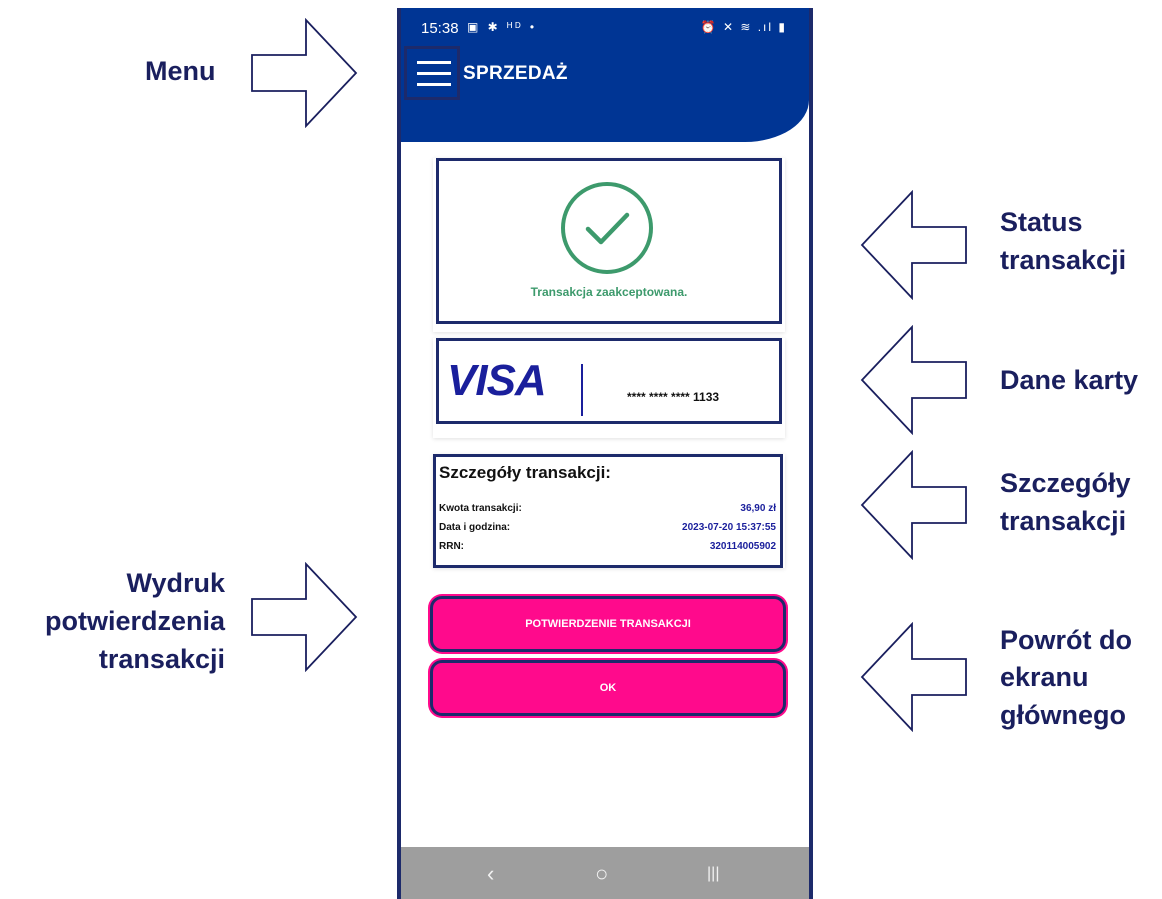 The height and width of the screenshot is (899, 1162). Describe the element at coordinates (608, 688) in the screenshot. I see `ok-button: OK` at that location.